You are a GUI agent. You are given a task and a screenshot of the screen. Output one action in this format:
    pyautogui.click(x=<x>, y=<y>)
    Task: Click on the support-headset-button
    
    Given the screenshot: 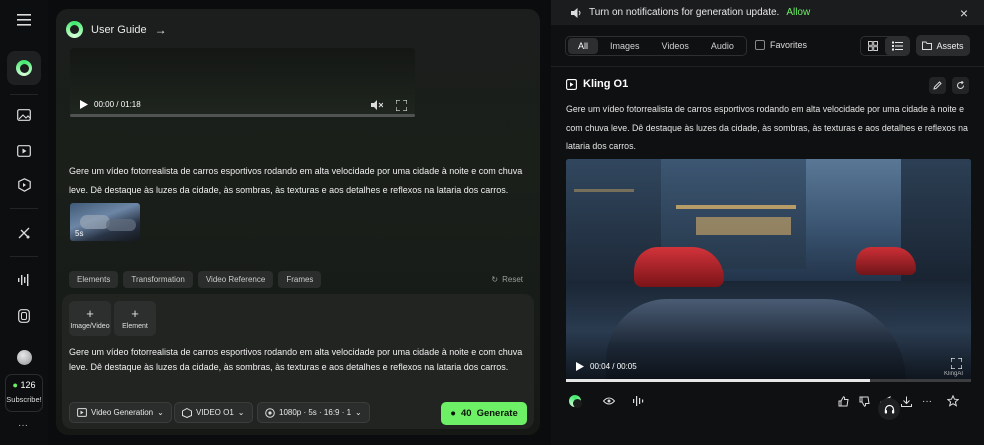 What is the action you would take?
    pyautogui.click(x=889, y=409)
    